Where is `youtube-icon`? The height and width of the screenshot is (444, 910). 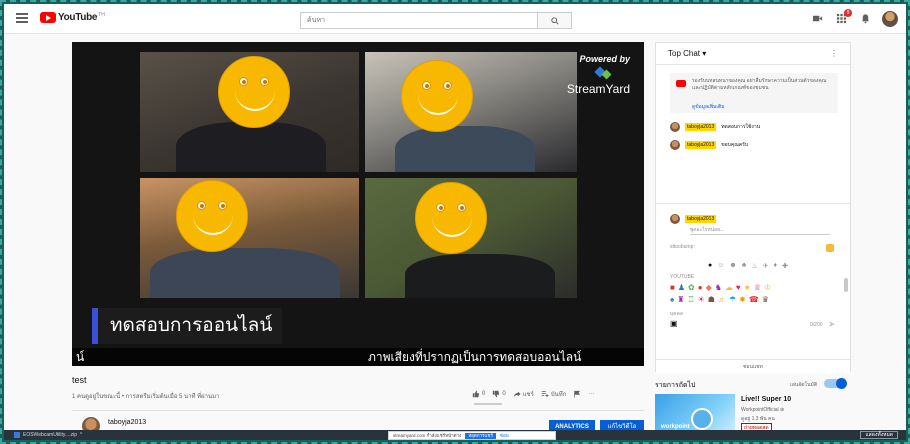
youtube-icon is located at coordinates (681, 83).